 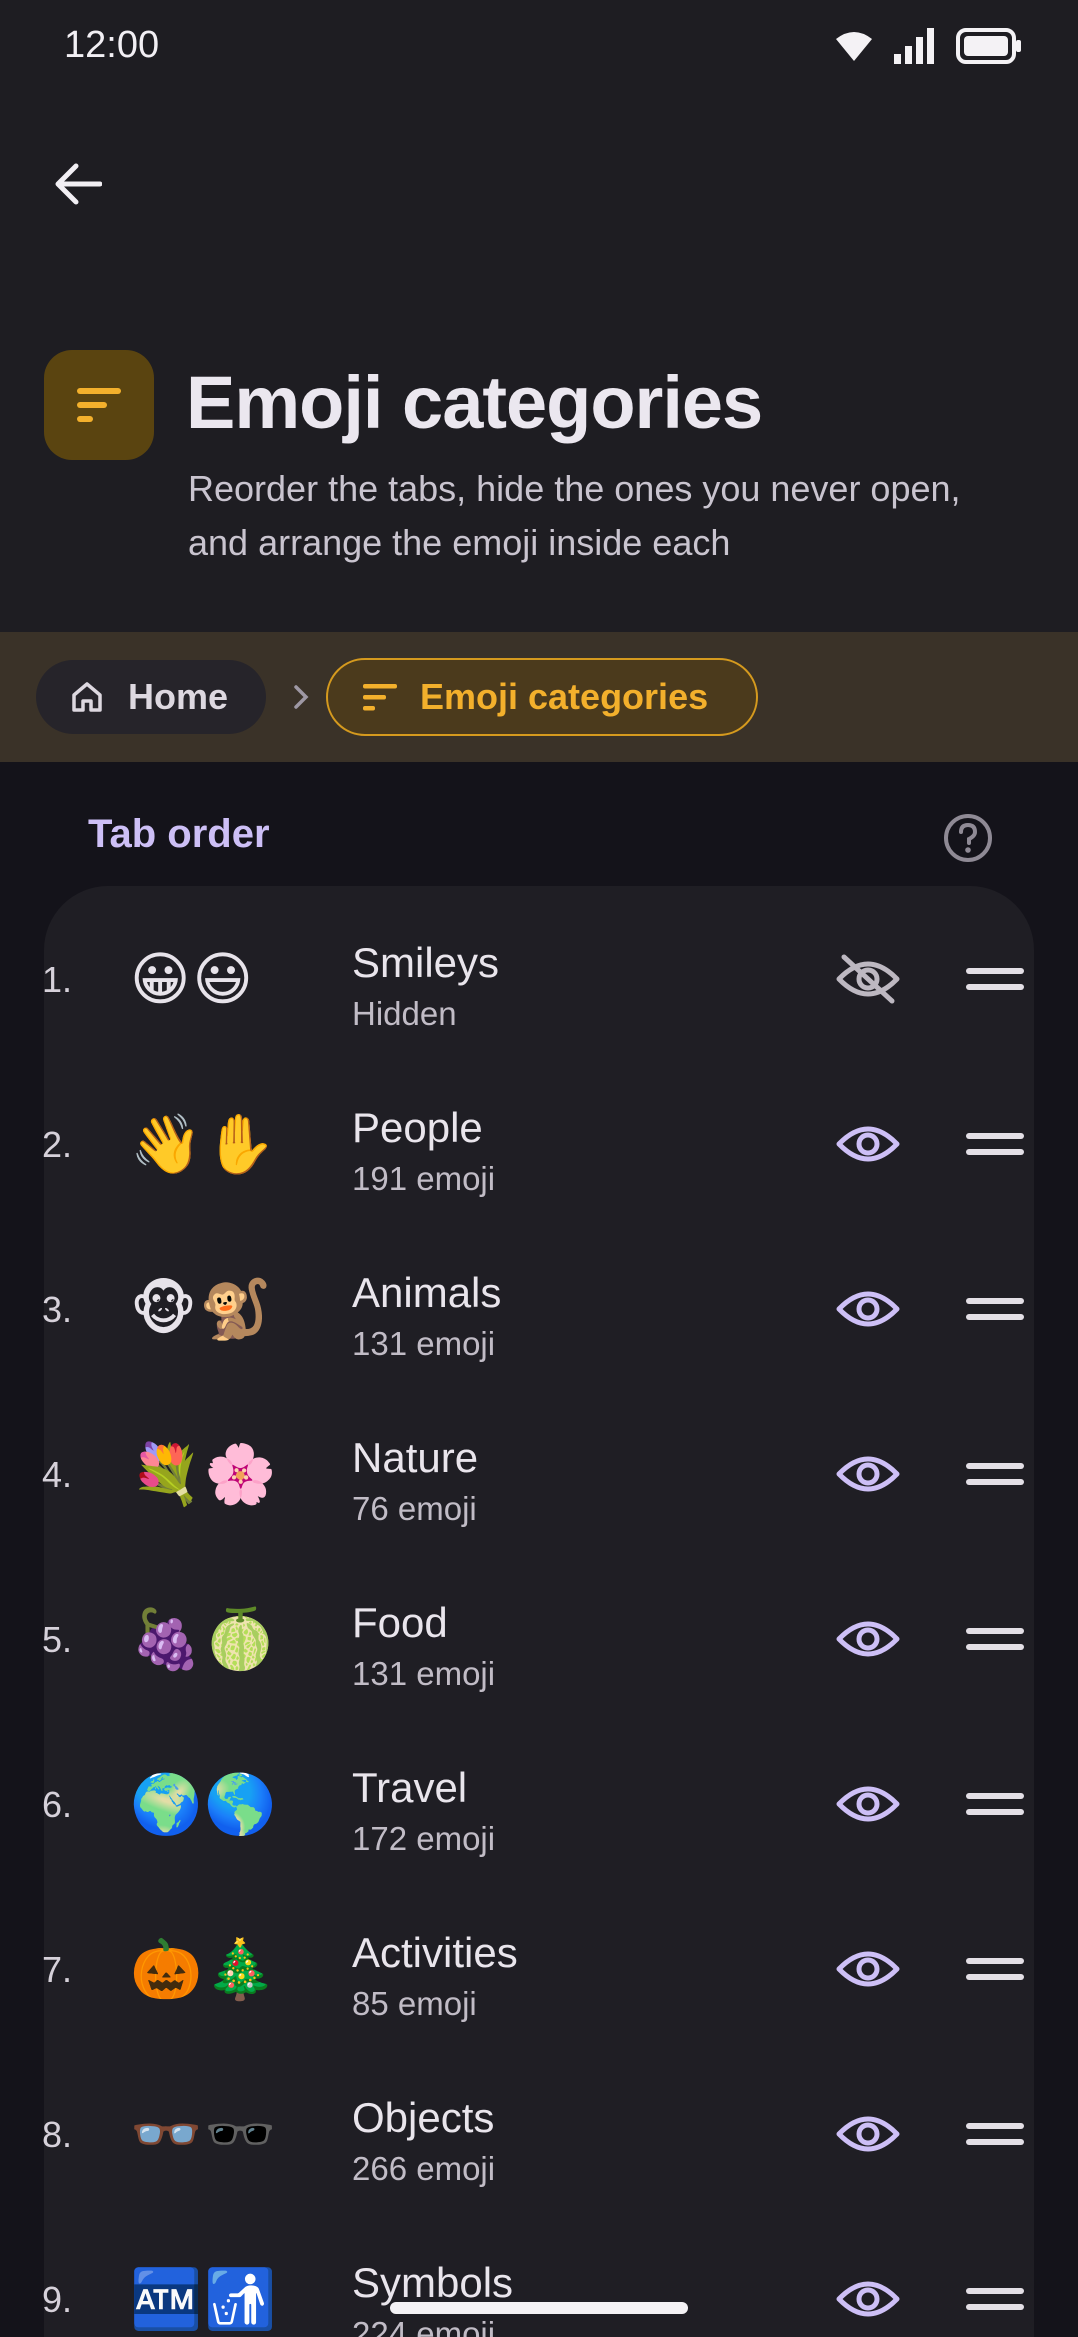 What do you see at coordinates (474, 402) in the screenshot?
I see `page-title: Emoji categories` at bounding box center [474, 402].